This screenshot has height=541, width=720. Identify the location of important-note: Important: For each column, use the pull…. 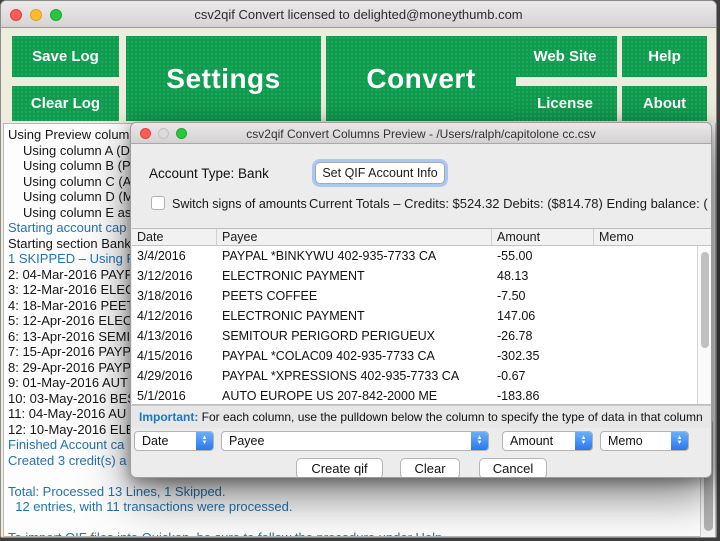
(421, 416).